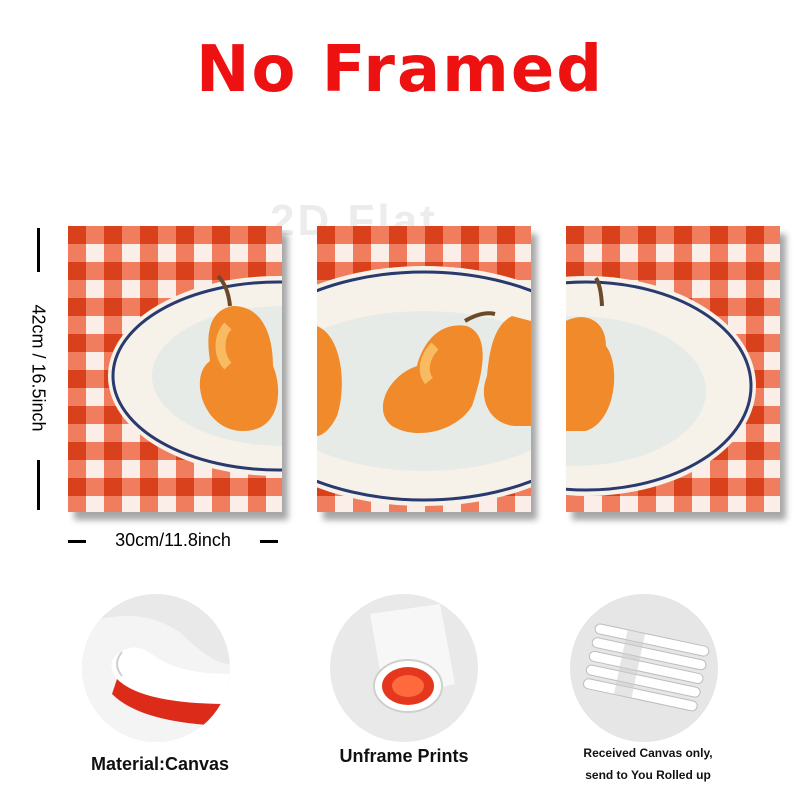 The width and height of the screenshot is (800, 800). I want to click on dimension-line-bottom, so click(38, 485).